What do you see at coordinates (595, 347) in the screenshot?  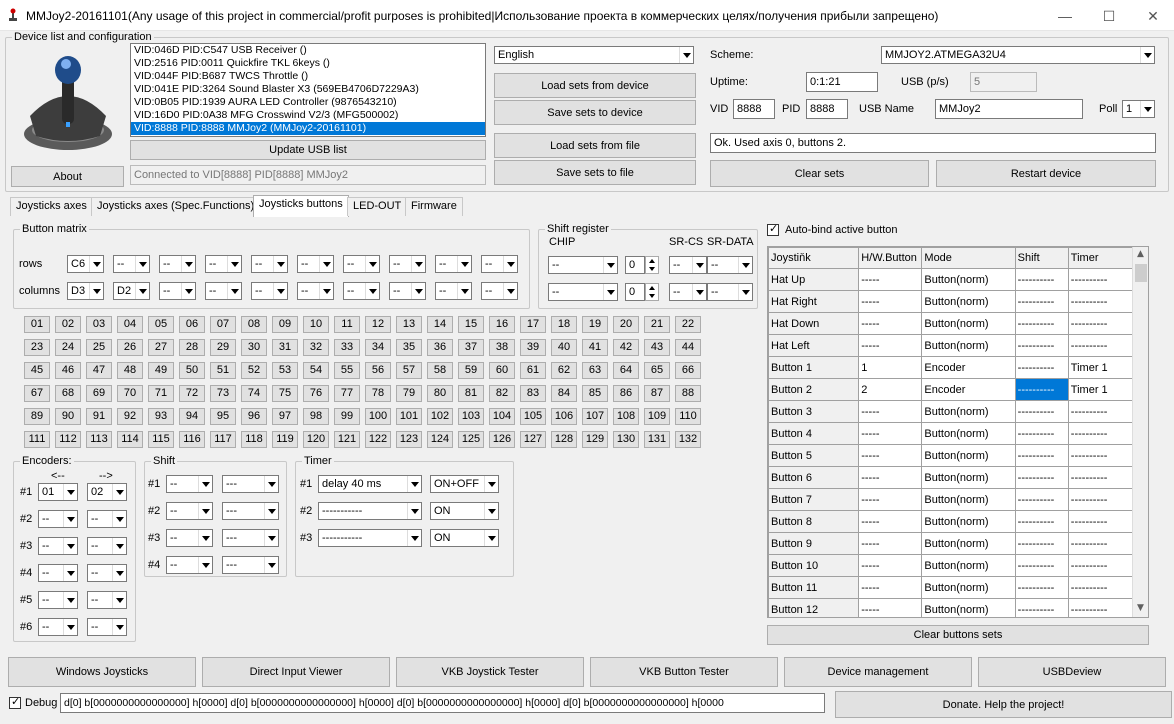 I see `button-number-41: 41` at bounding box center [595, 347].